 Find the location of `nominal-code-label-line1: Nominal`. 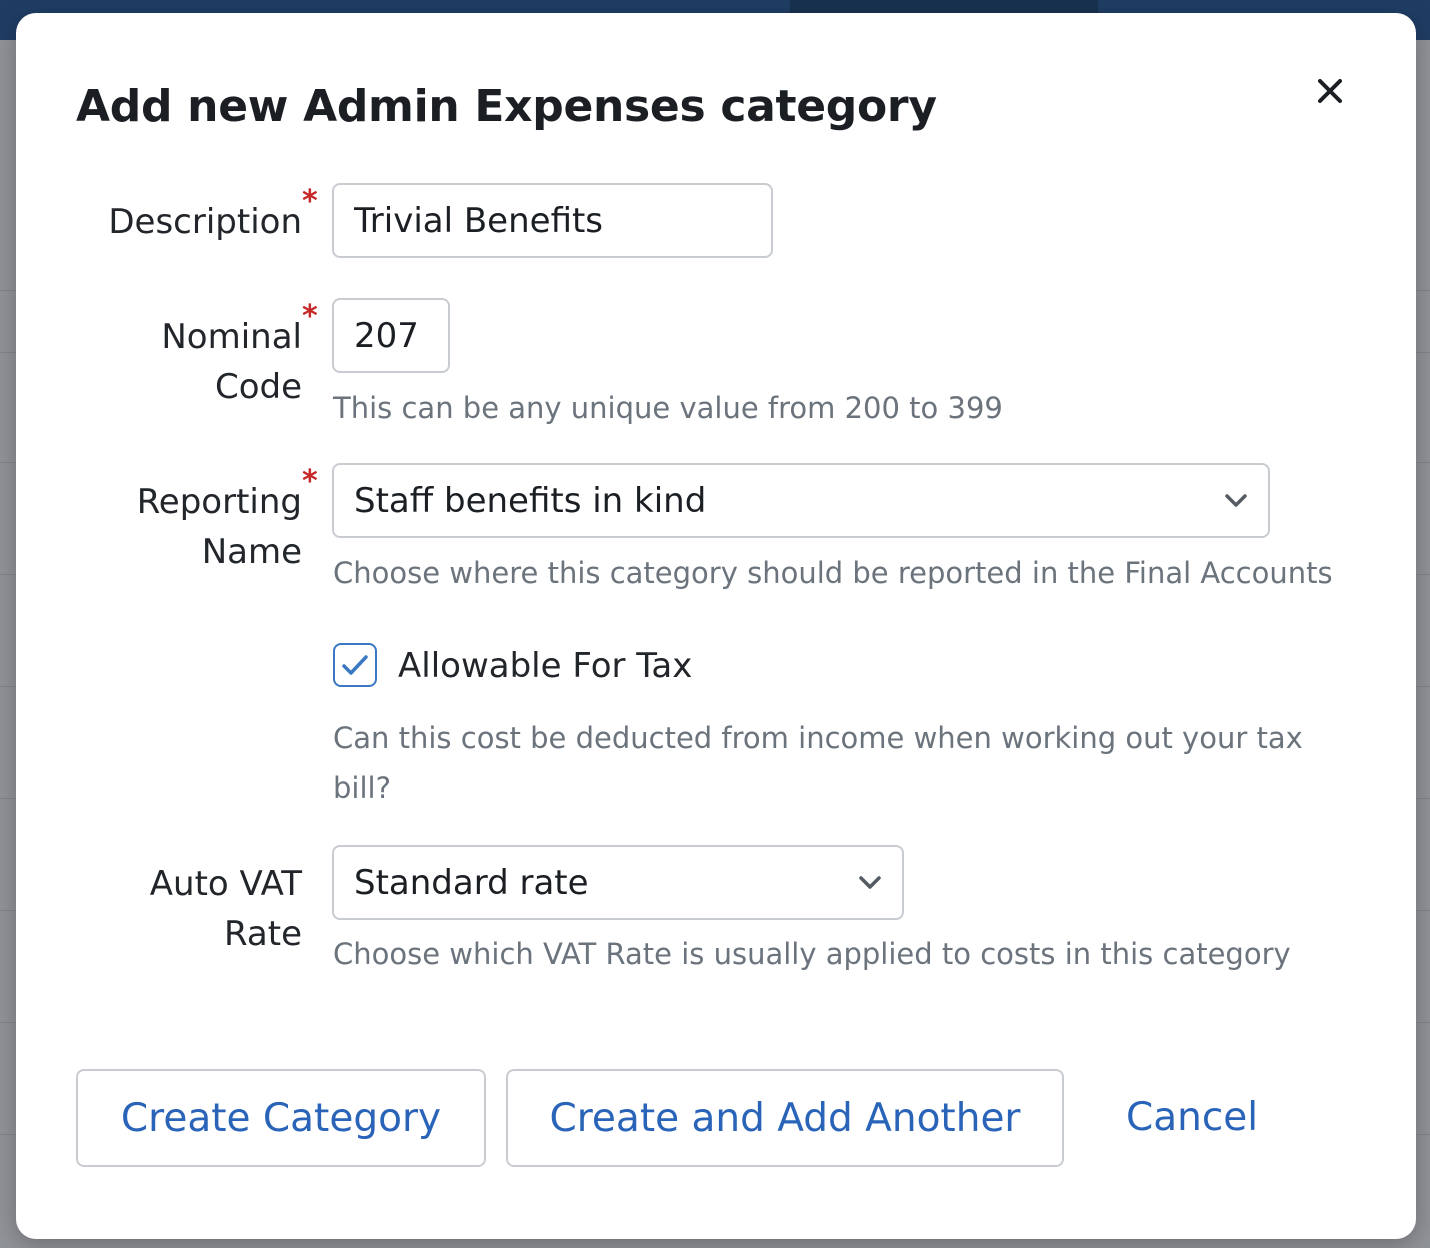

nominal-code-label-line1: Nominal is located at coordinates (231, 337).